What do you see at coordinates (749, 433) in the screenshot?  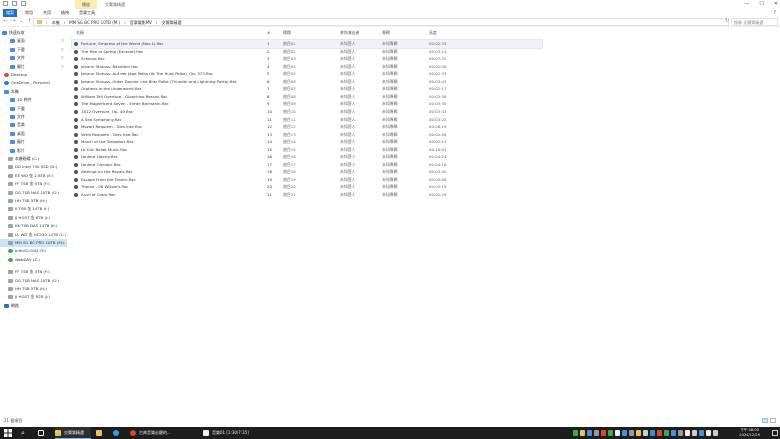 I see `clock: 下午 08:00 2024/12/29` at bounding box center [749, 433].